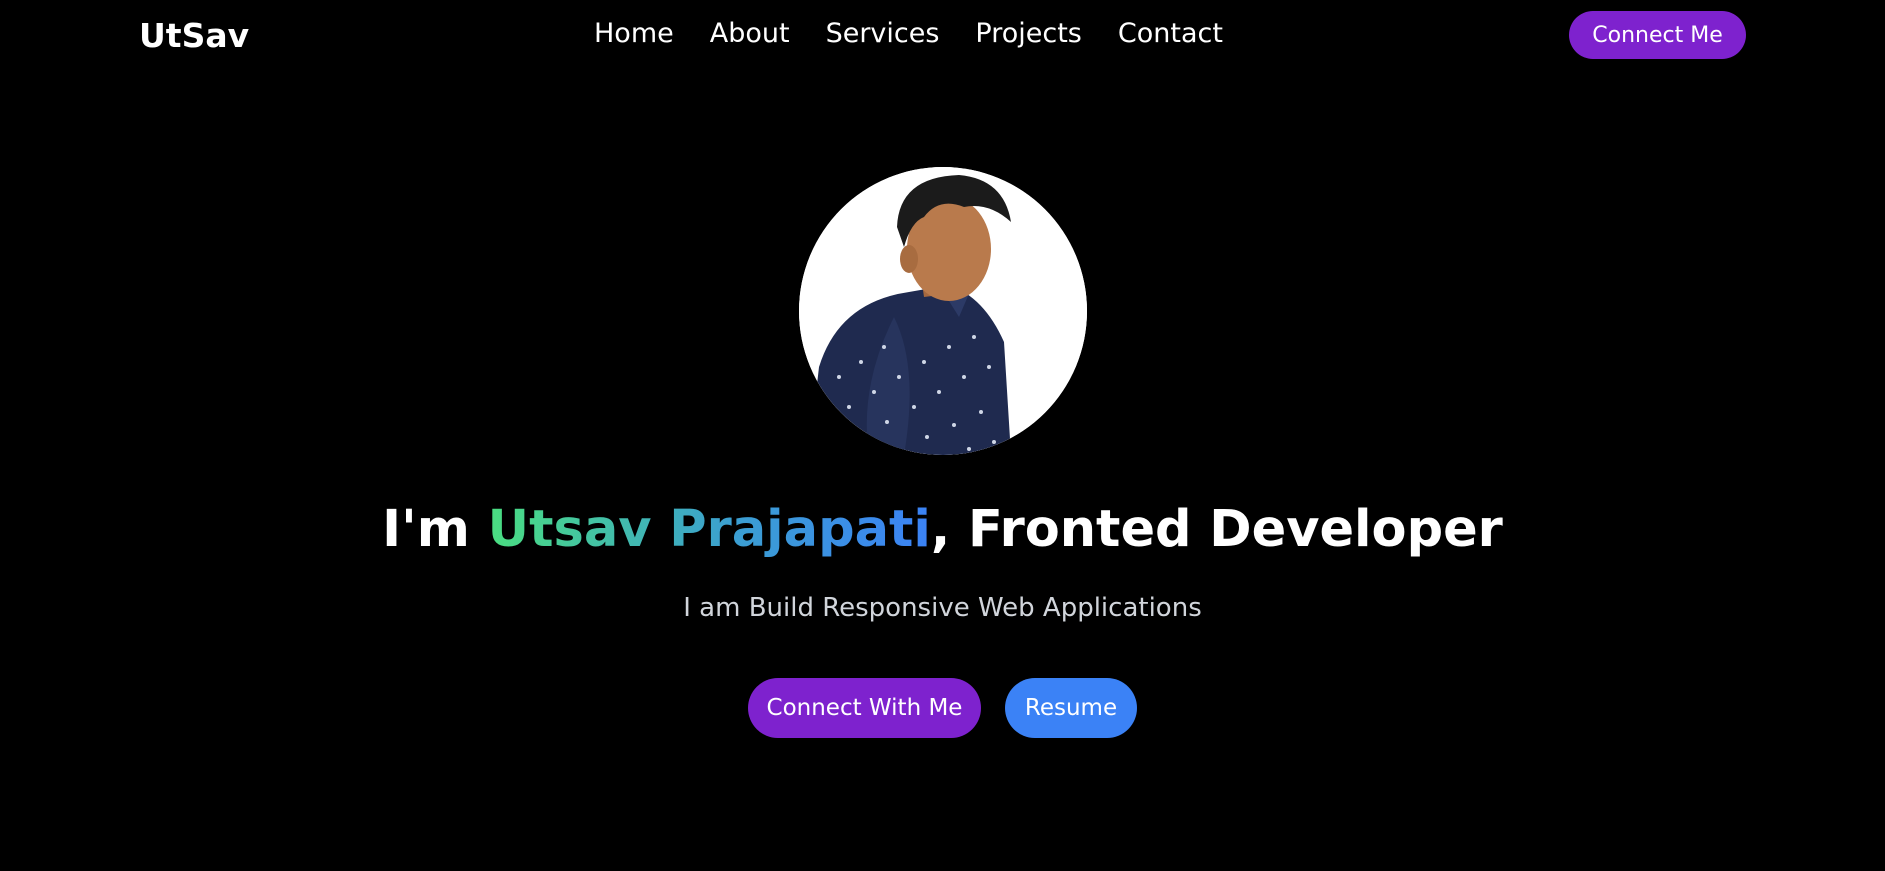  I want to click on headline-suffix: , Fronted Developer, so click(1216, 529).